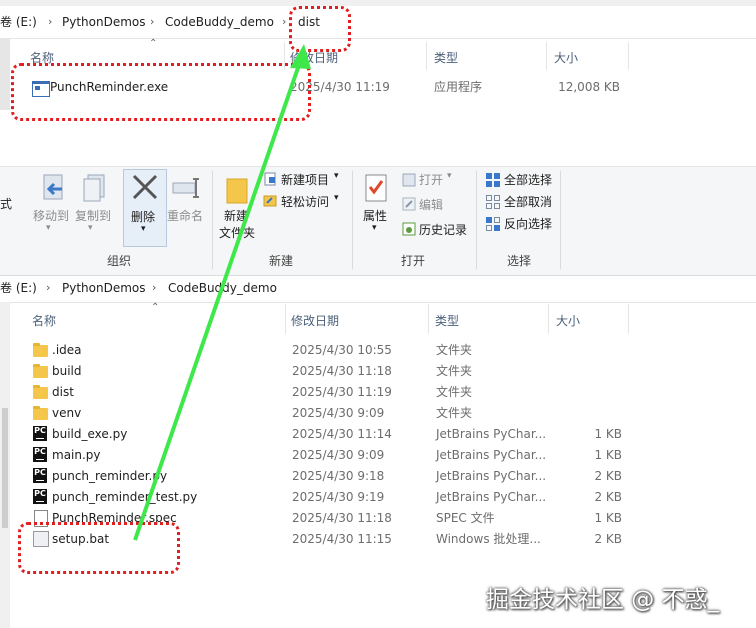  Describe the element at coordinates (603, 600) in the screenshot. I see `watermark: 掘金技术社区 @ 不惑_` at that location.